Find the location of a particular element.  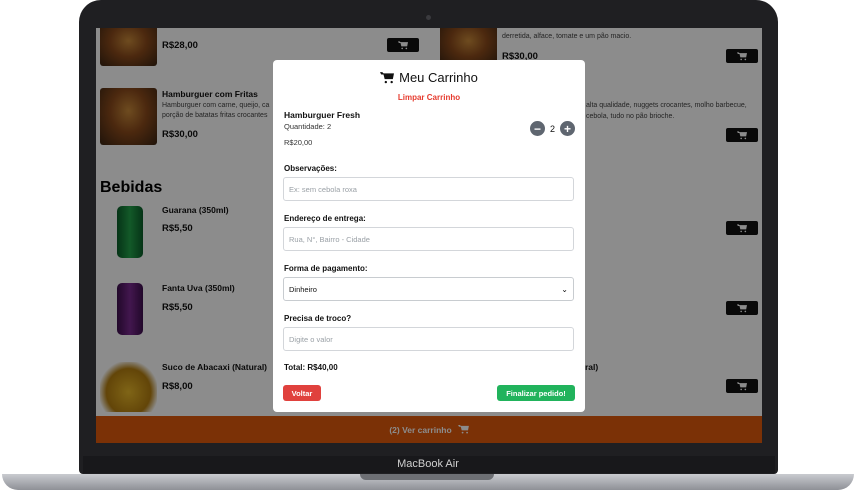

payment-select: Dinheiro ⌄ is located at coordinates (428, 289).